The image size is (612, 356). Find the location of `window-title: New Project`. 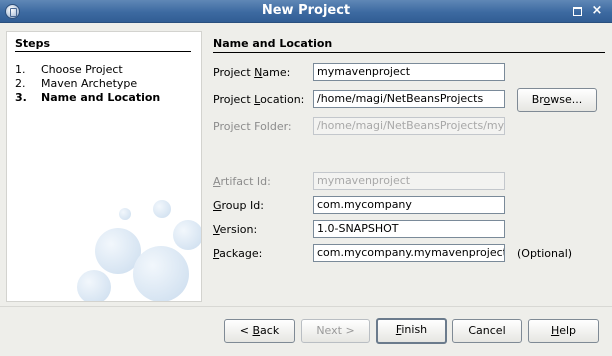

window-title: New Project is located at coordinates (306, 10).